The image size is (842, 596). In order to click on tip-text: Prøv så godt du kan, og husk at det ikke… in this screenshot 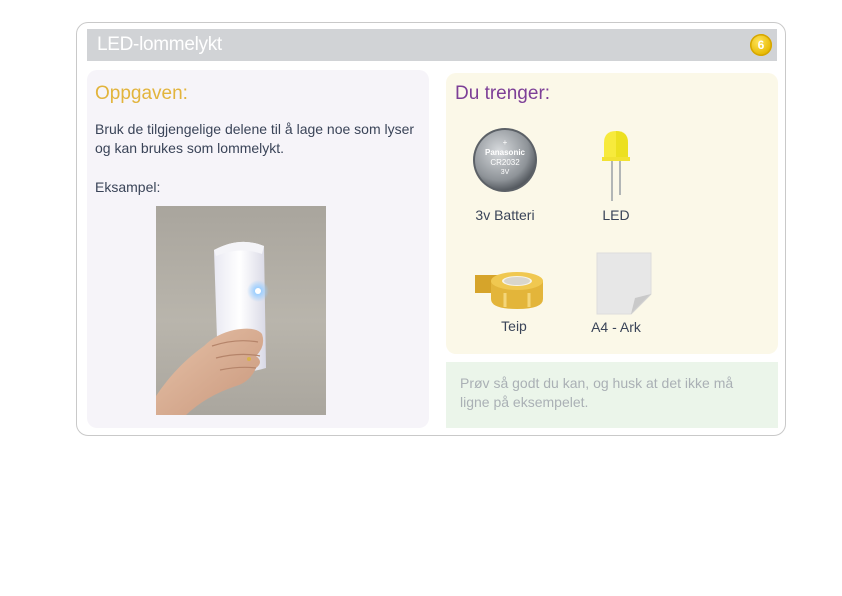, I will do `click(597, 392)`.